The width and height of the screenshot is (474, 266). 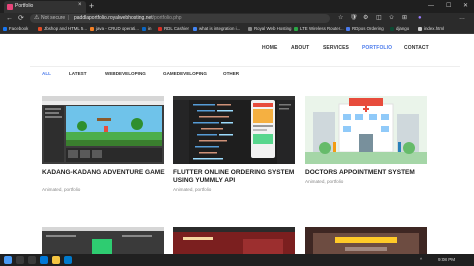 I want to click on edge-icon, so click(x=44, y=260).